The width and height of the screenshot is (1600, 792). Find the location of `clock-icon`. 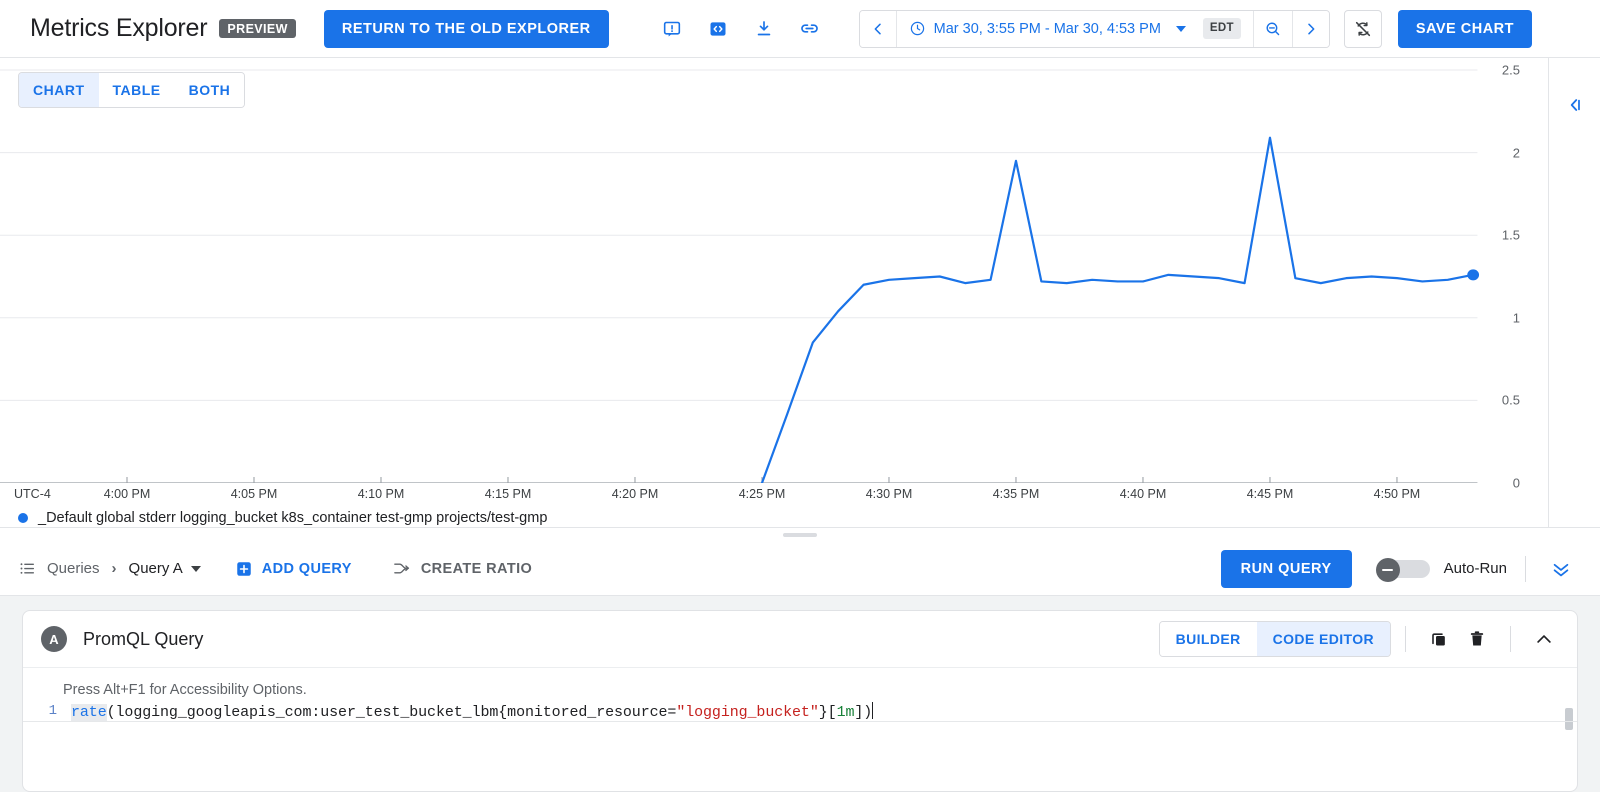

clock-icon is located at coordinates (917, 28).